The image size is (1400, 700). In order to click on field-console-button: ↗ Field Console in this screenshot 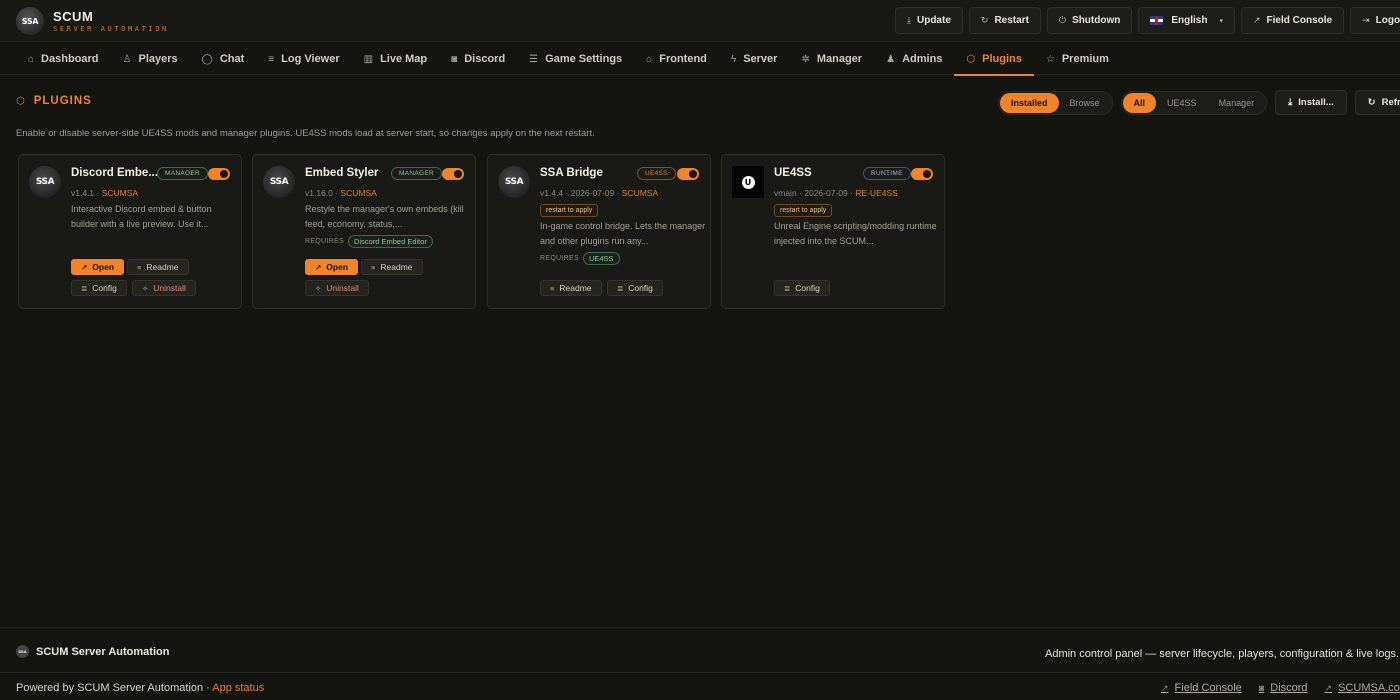, I will do `click(1293, 20)`.